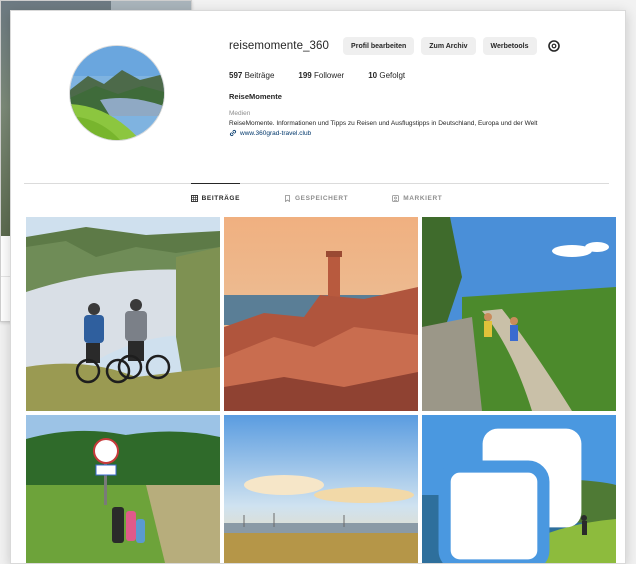 The image size is (636, 564). I want to click on avatar, so click(117, 93).